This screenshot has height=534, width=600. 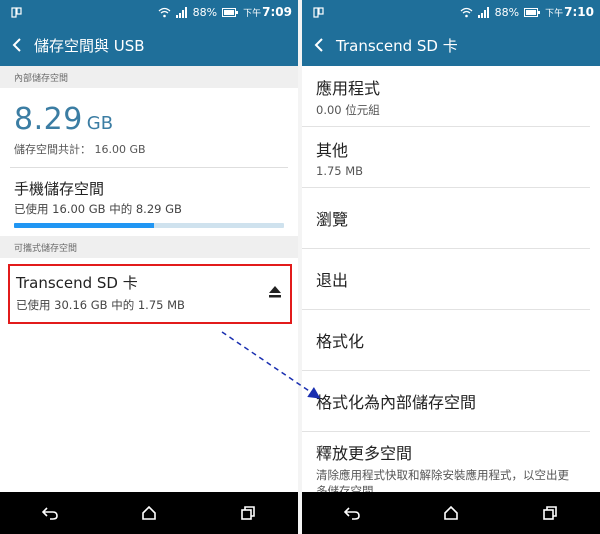 What do you see at coordinates (80, 149) in the screenshot?
I see `total-storage: 儲存空間共計： 16.00 GB` at bounding box center [80, 149].